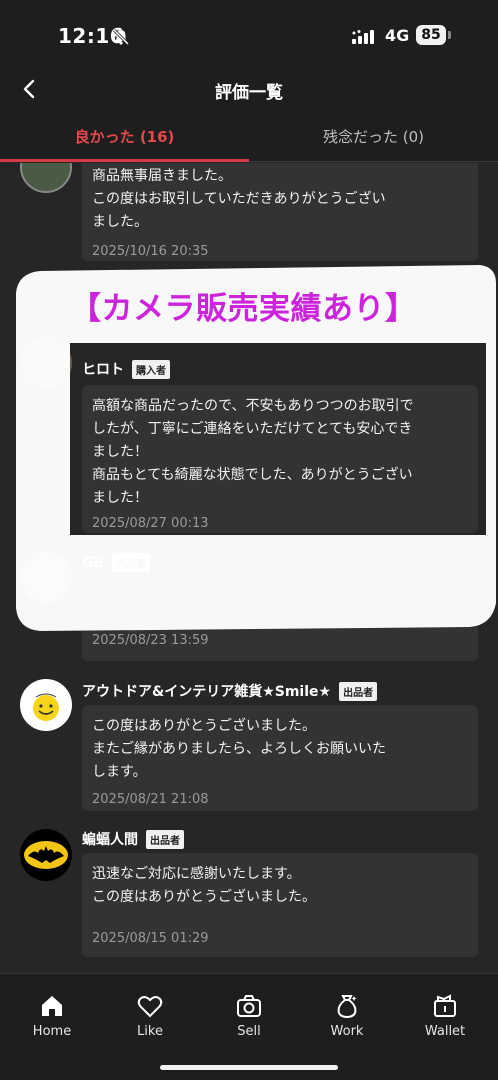  Describe the element at coordinates (431, 35) in the screenshot. I see `battery-level: 85` at that location.